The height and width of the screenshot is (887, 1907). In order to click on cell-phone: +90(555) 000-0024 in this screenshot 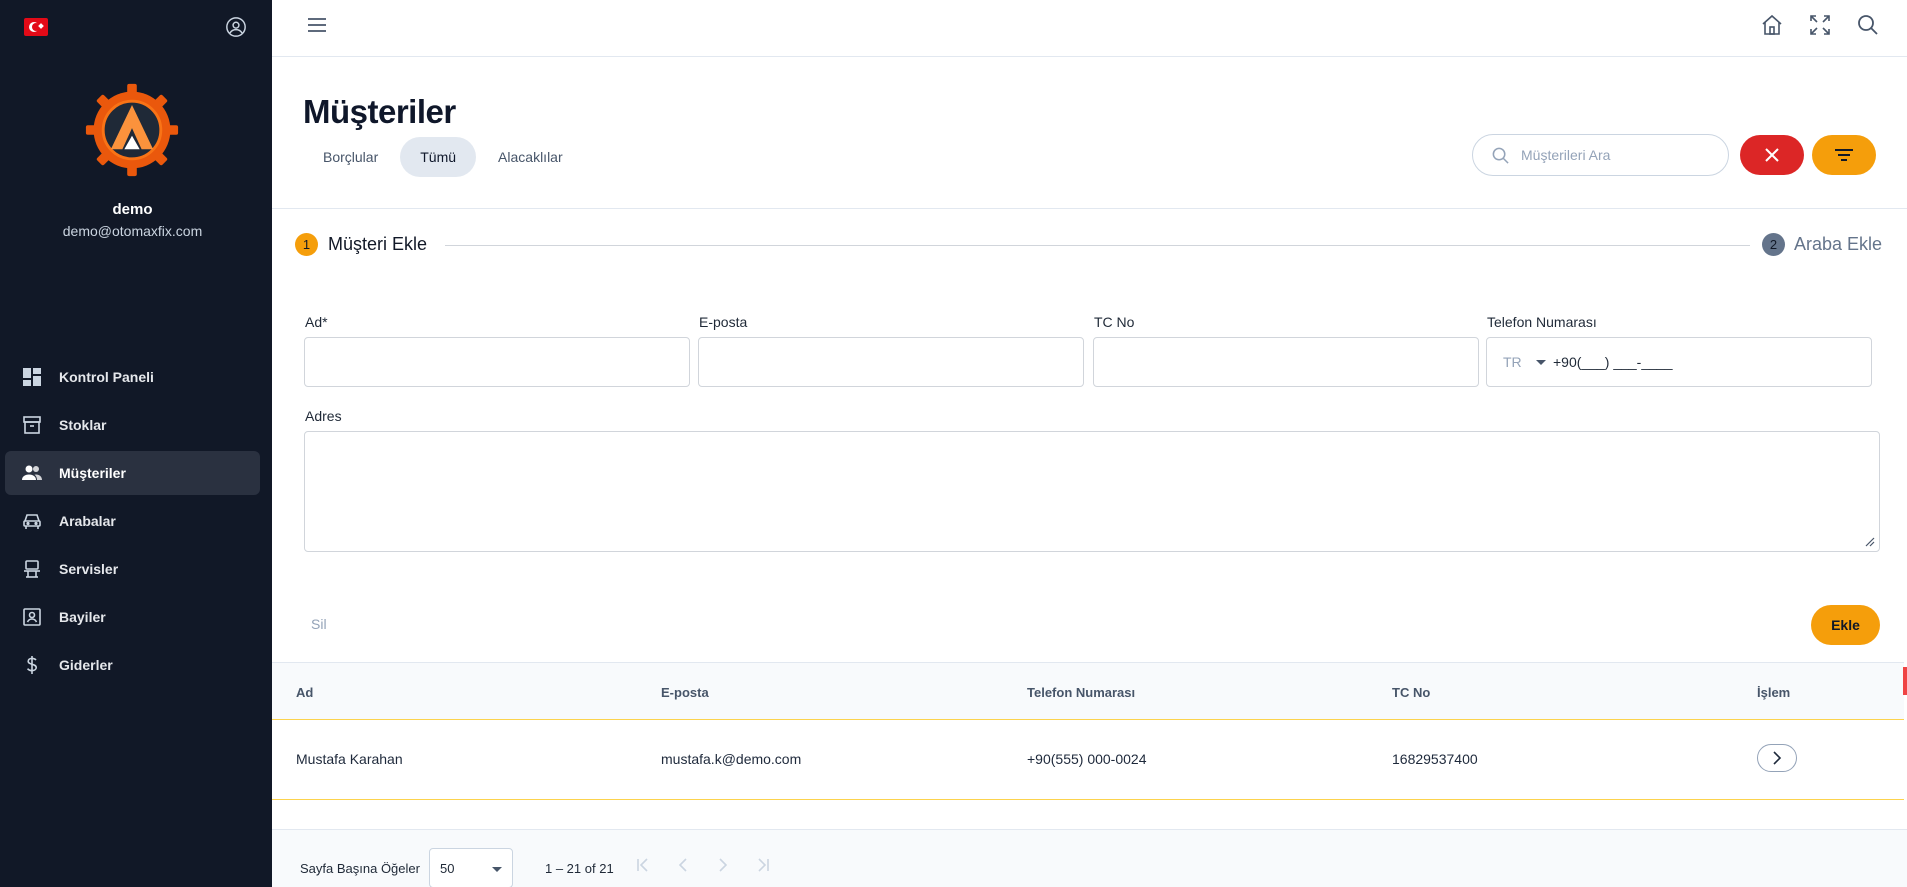, I will do `click(1087, 759)`.